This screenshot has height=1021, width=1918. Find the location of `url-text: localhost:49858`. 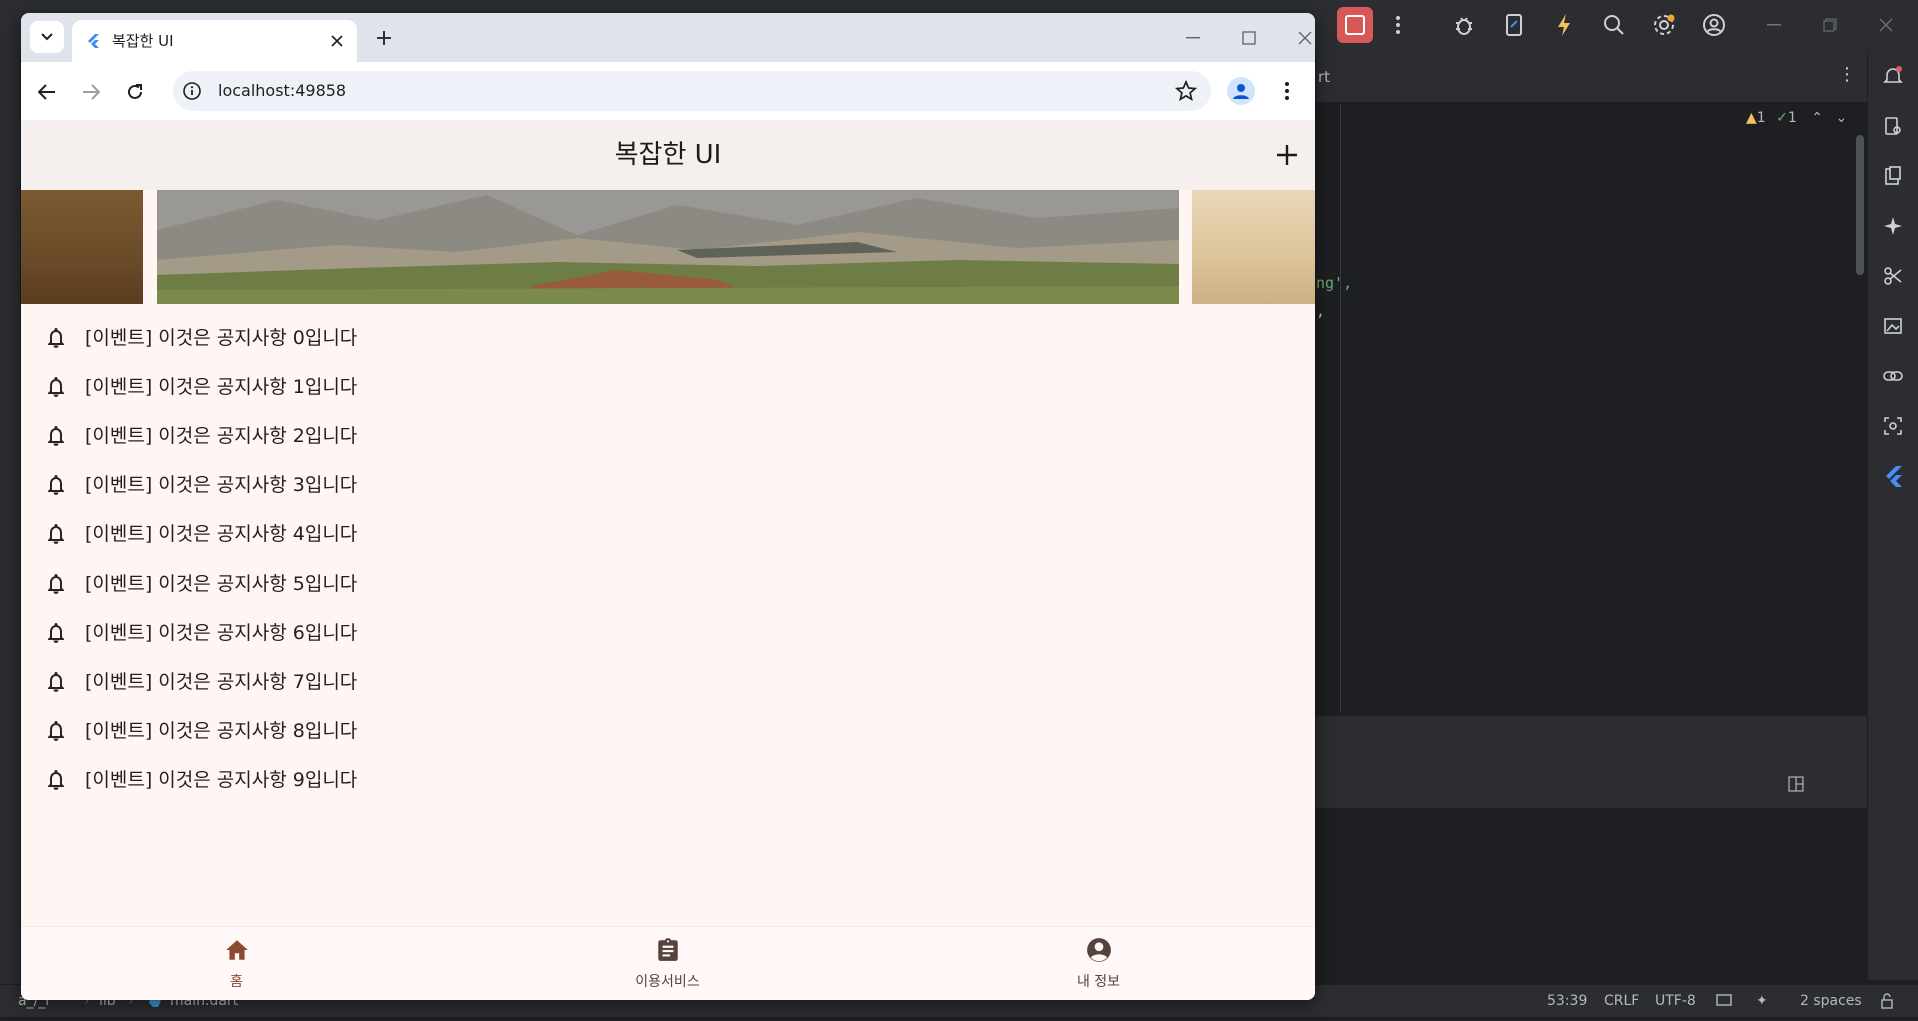

url-text: localhost:49858 is located at coordinates (282, 91).